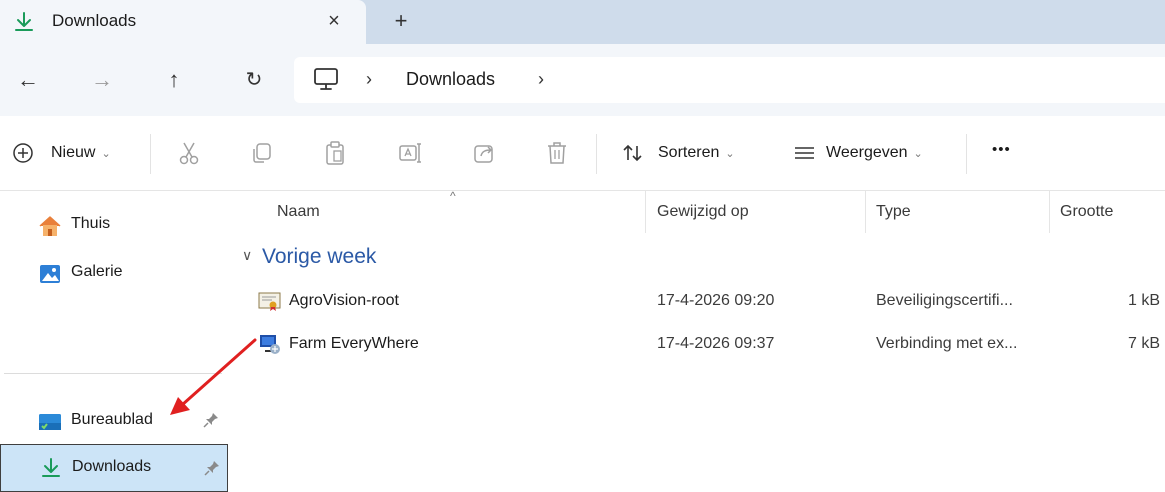 This screenshot has width=1165, height=492. I want to click on desktop-icon, so click(50, 422).